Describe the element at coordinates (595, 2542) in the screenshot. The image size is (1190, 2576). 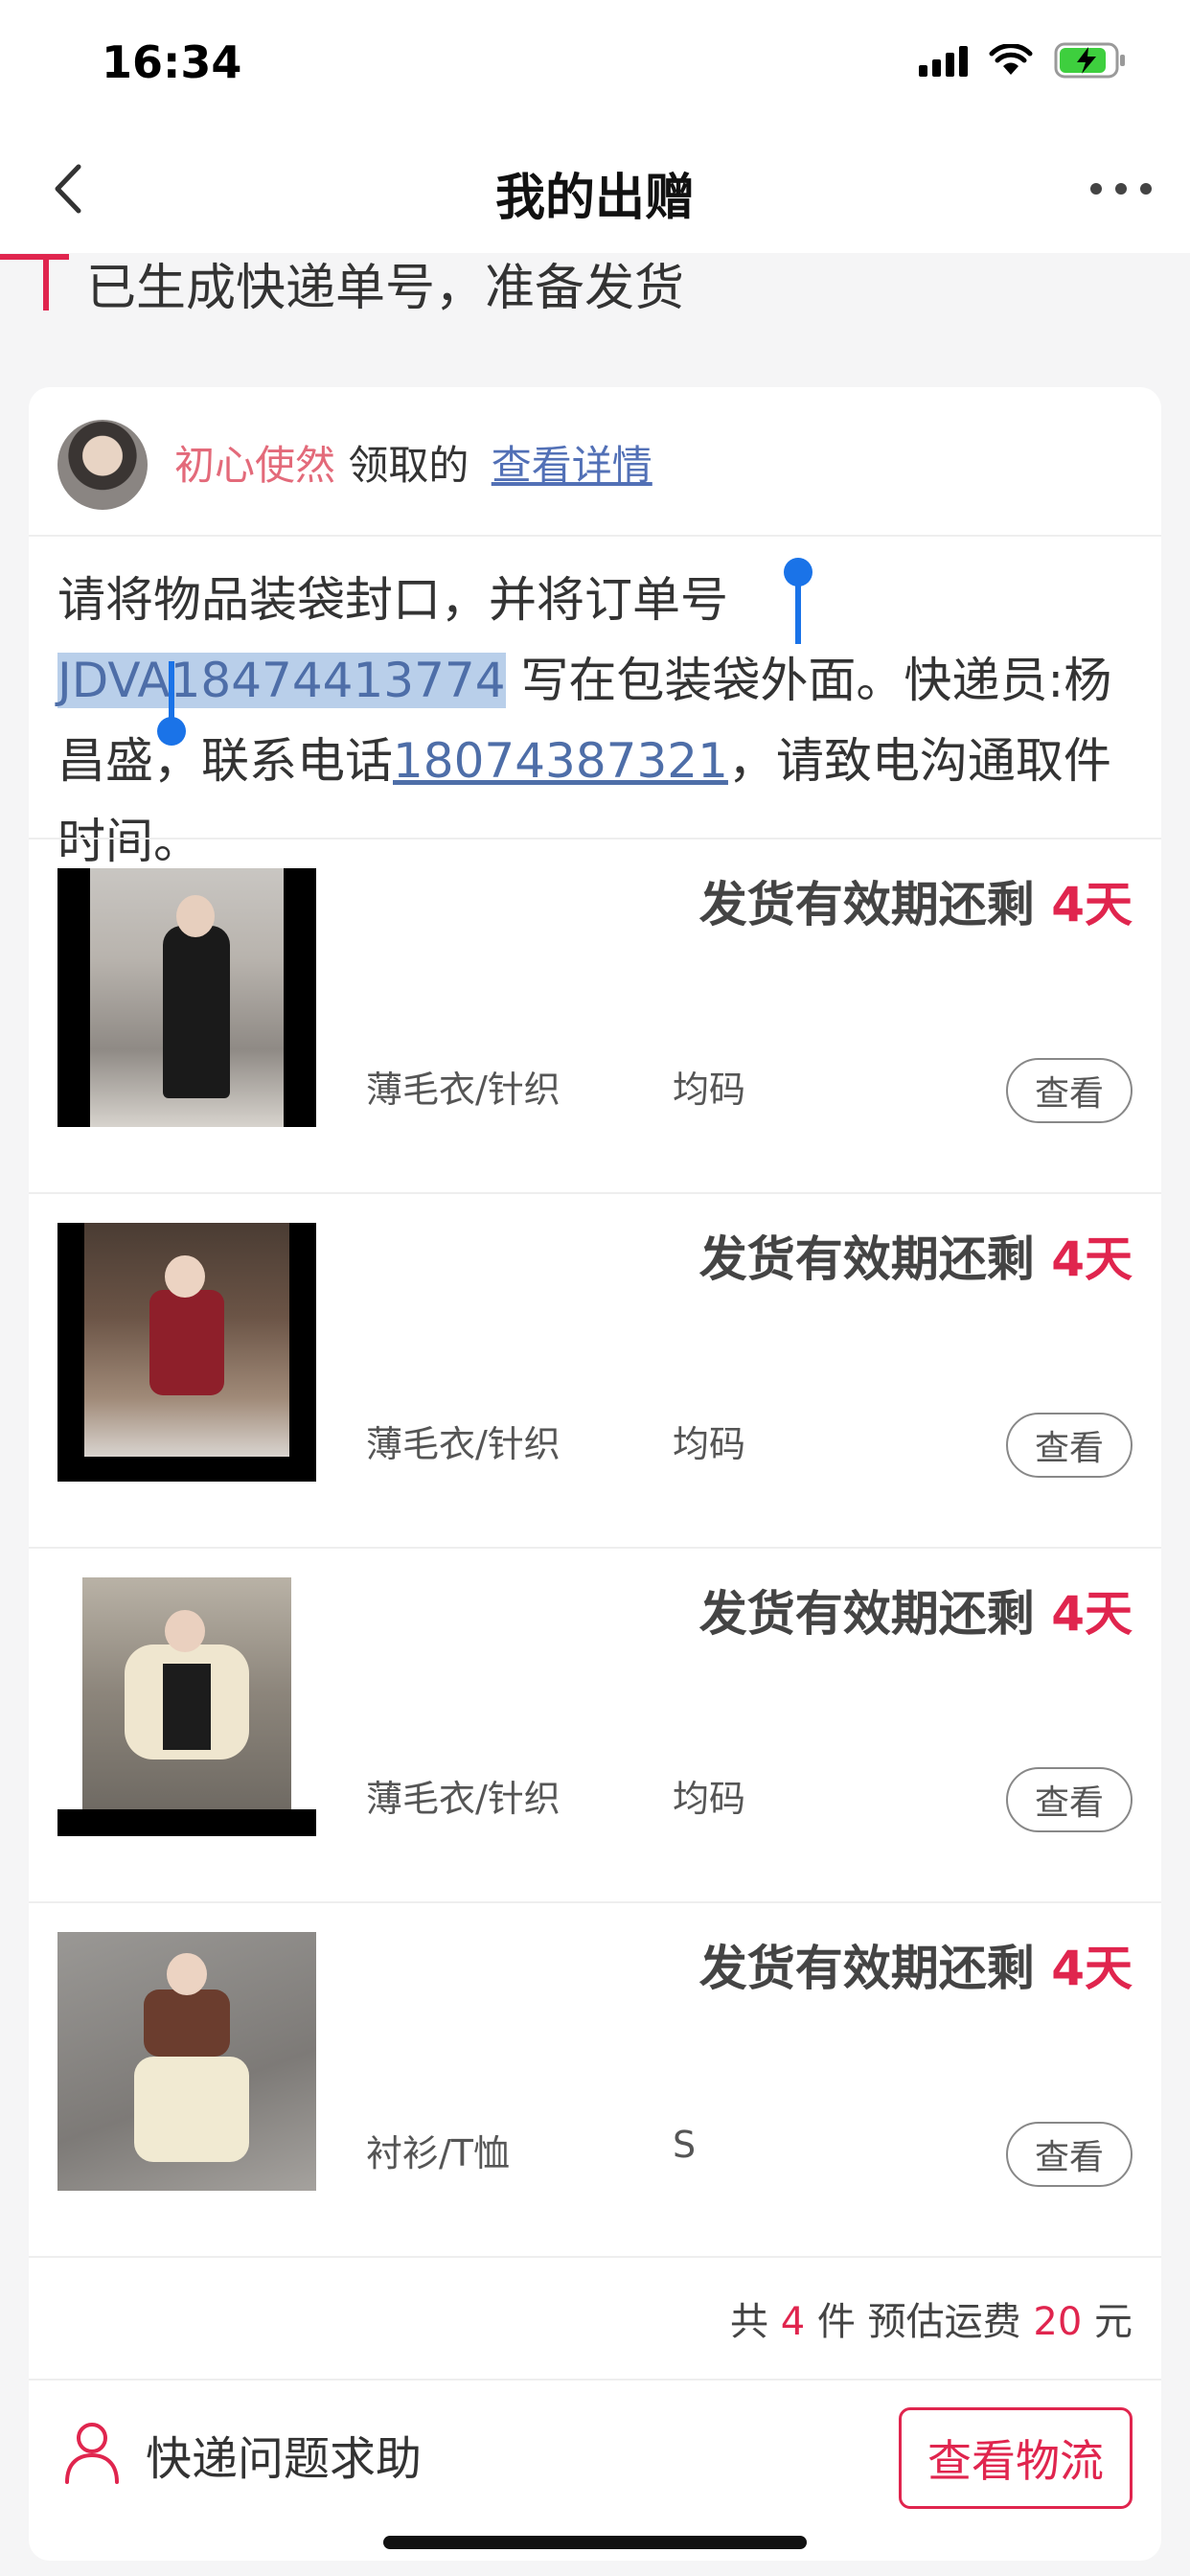
I see `home-indicator` at that location.